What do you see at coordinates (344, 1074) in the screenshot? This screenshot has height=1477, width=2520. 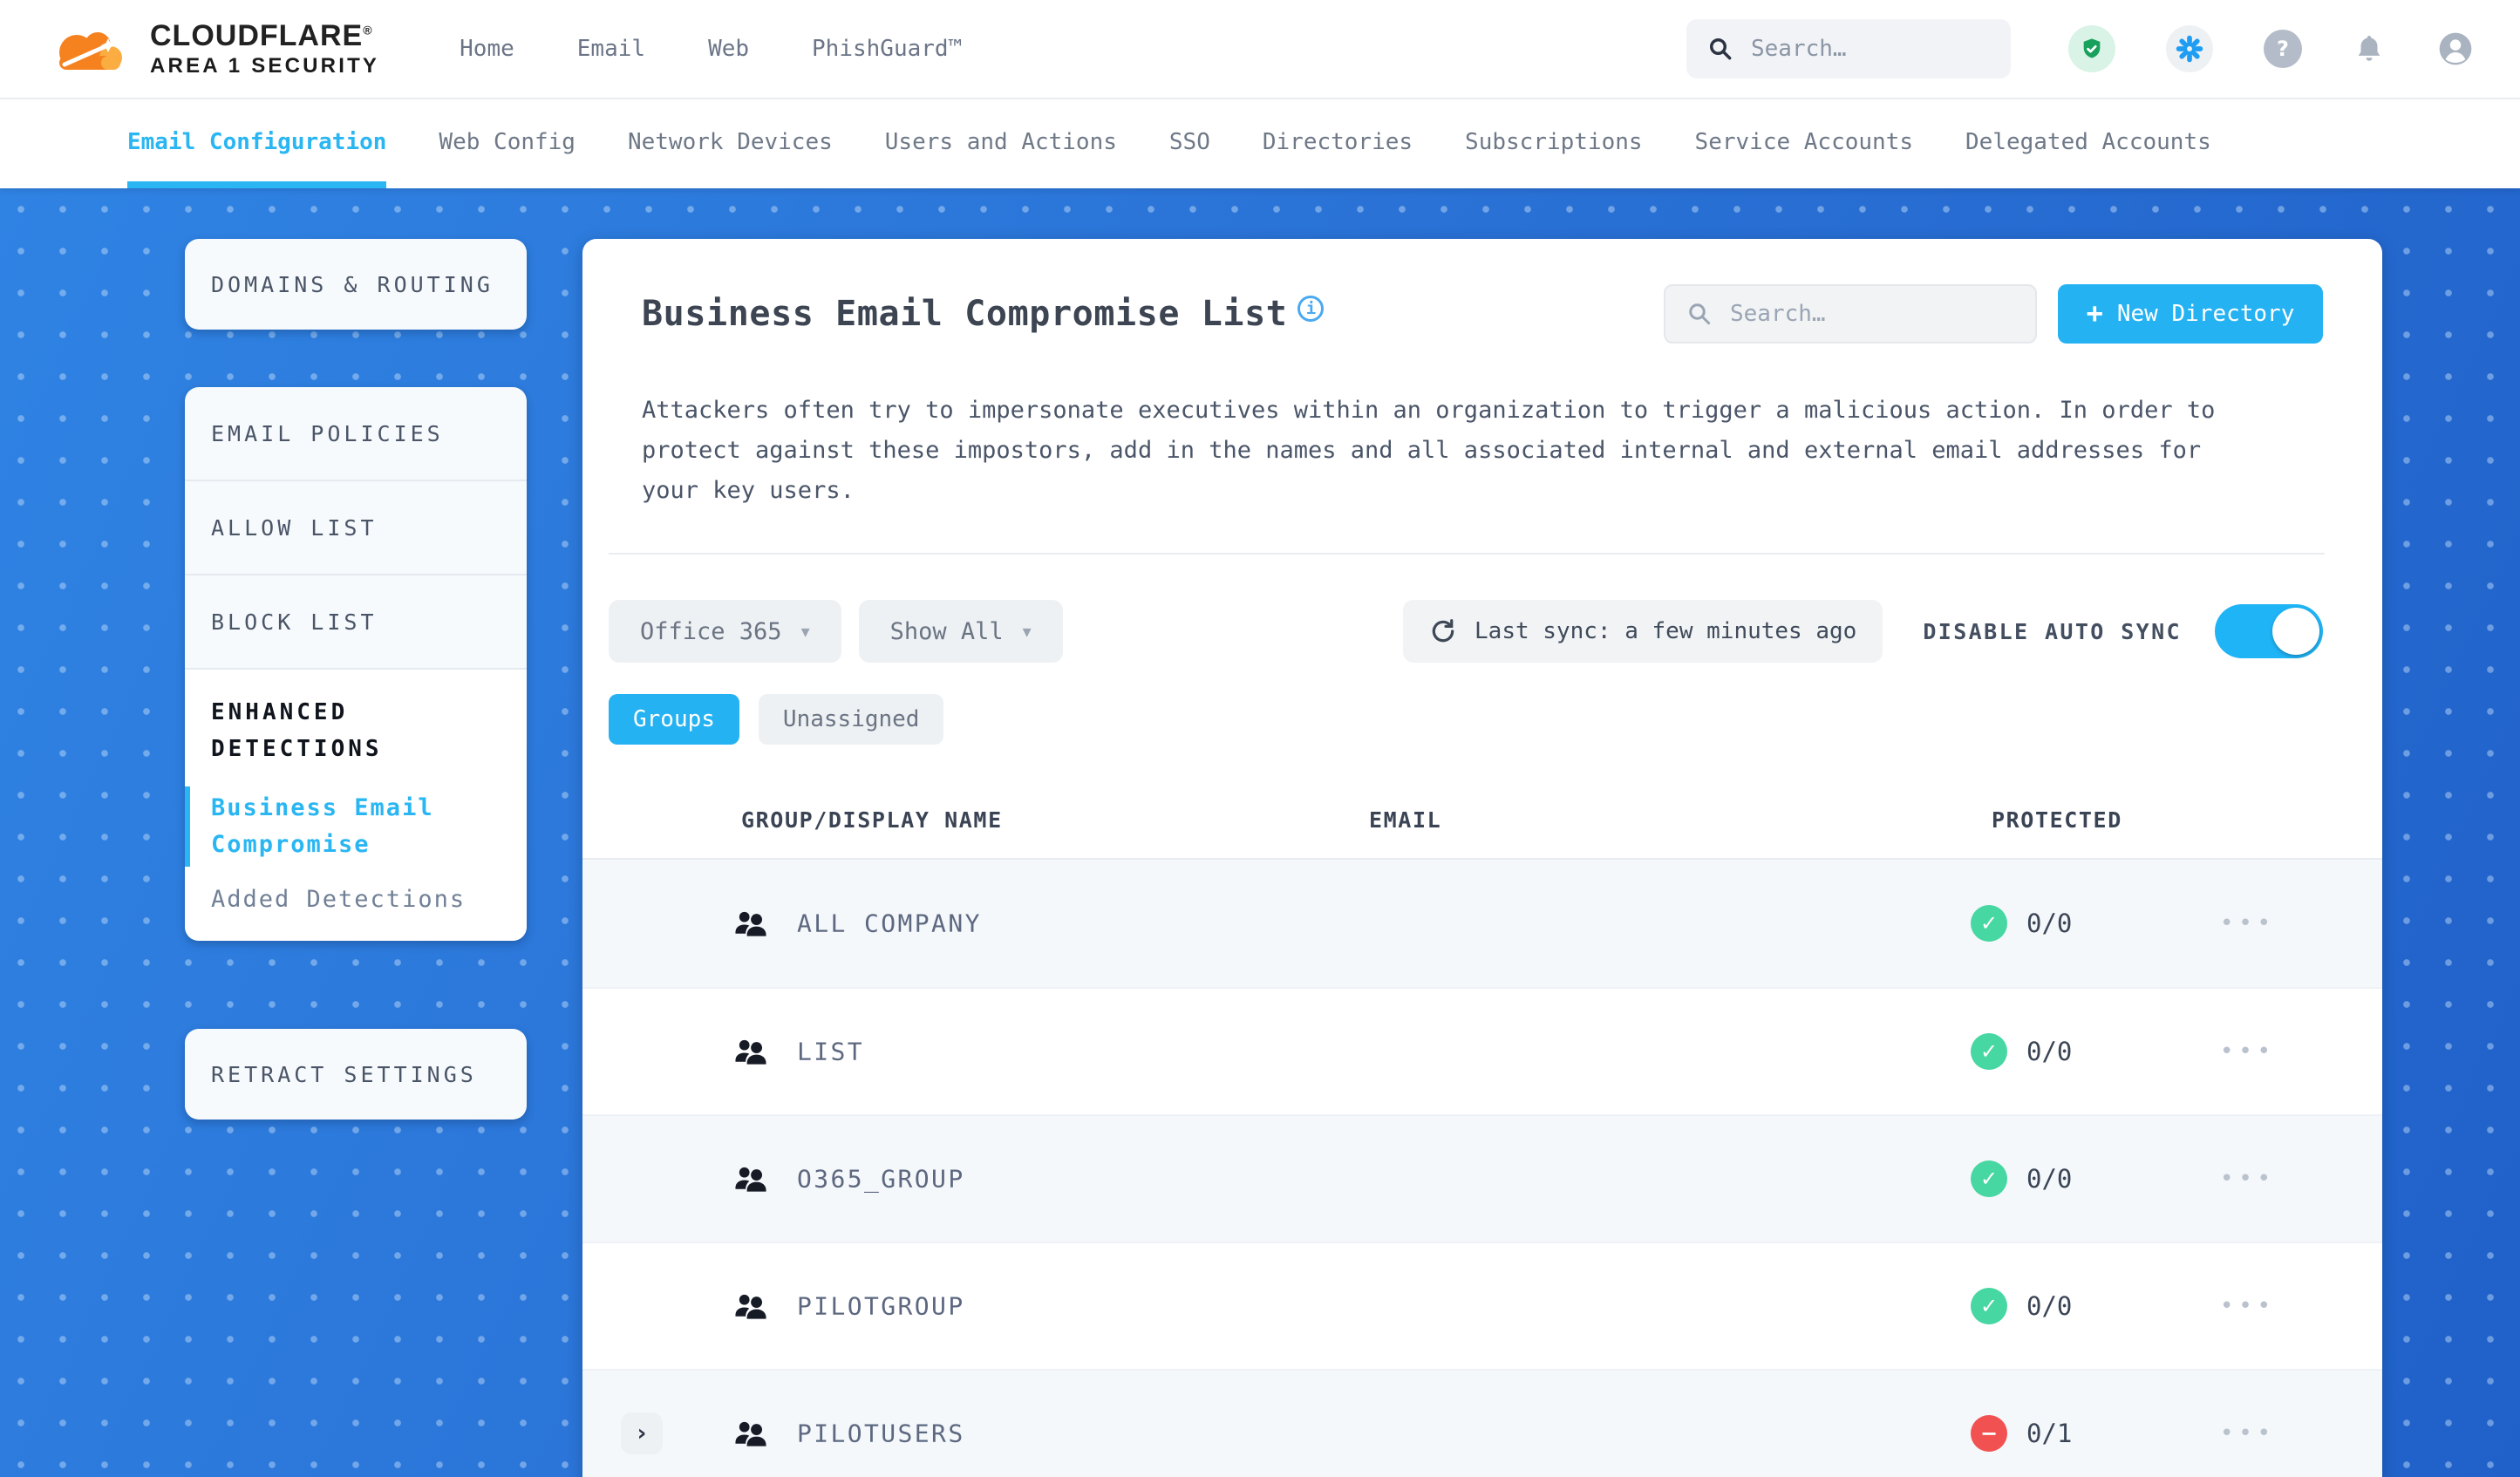 I see `sidebar-label: RETRACT SETTINGS` at bounding box center [344, 1074].